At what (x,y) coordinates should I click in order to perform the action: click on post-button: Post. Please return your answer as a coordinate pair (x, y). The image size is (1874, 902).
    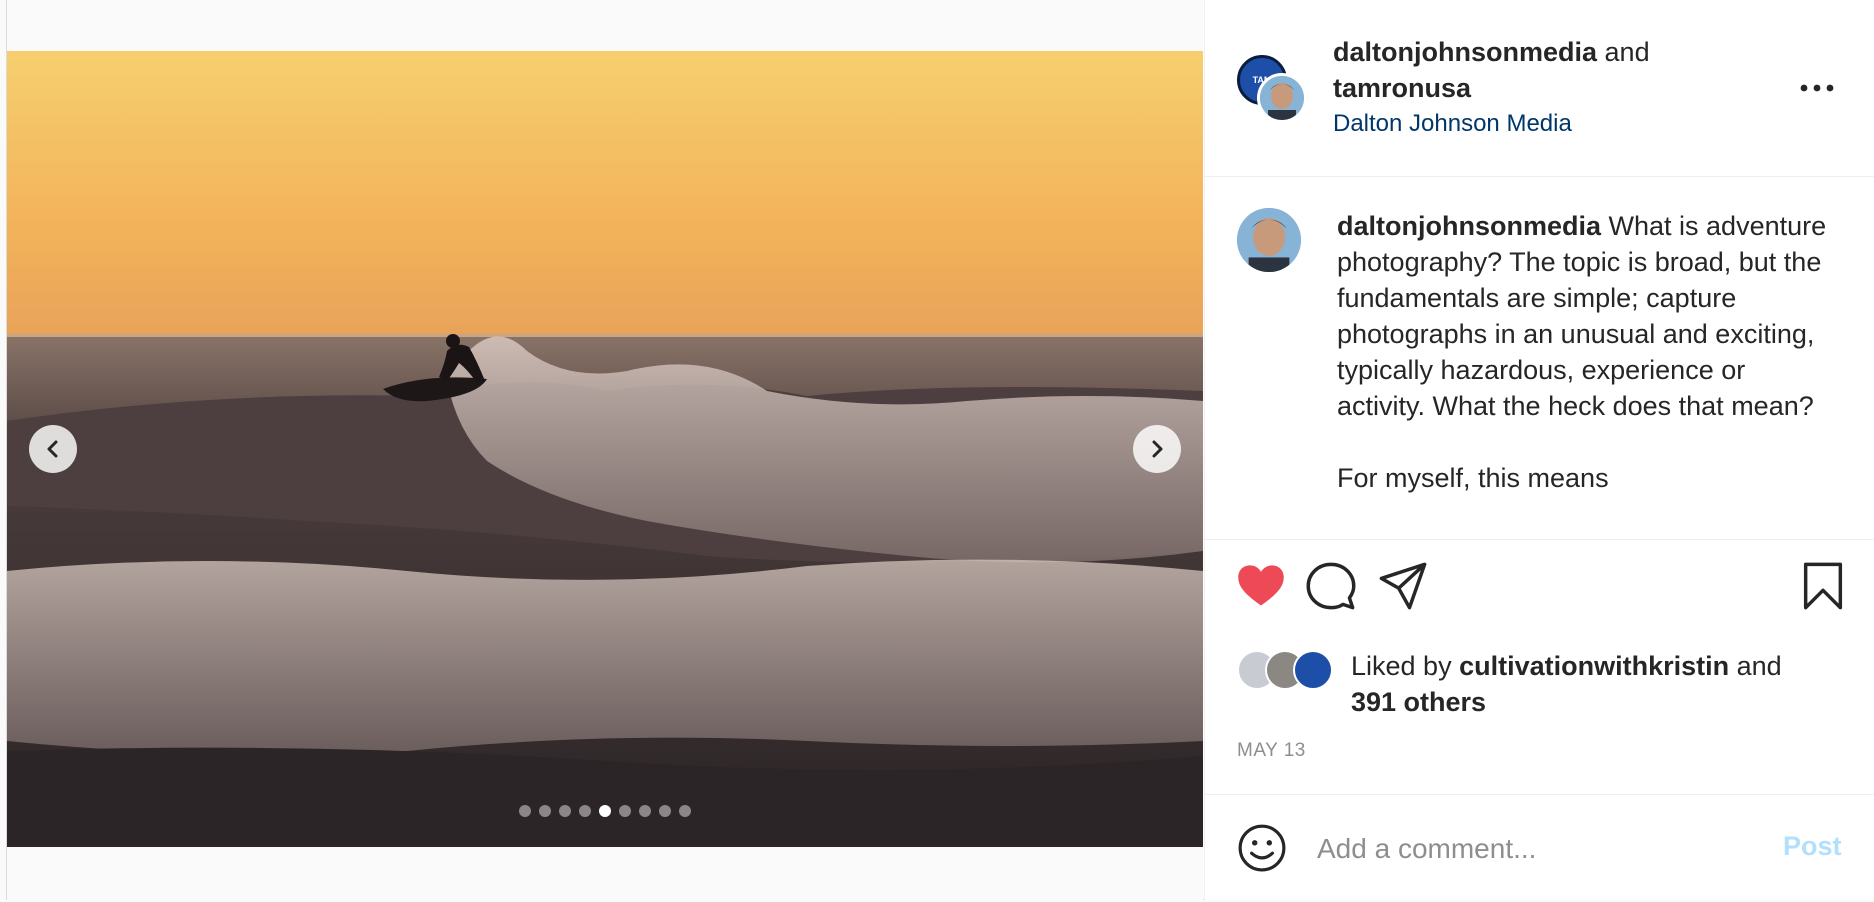
    Looking at the image, I should click on (1812, 846).